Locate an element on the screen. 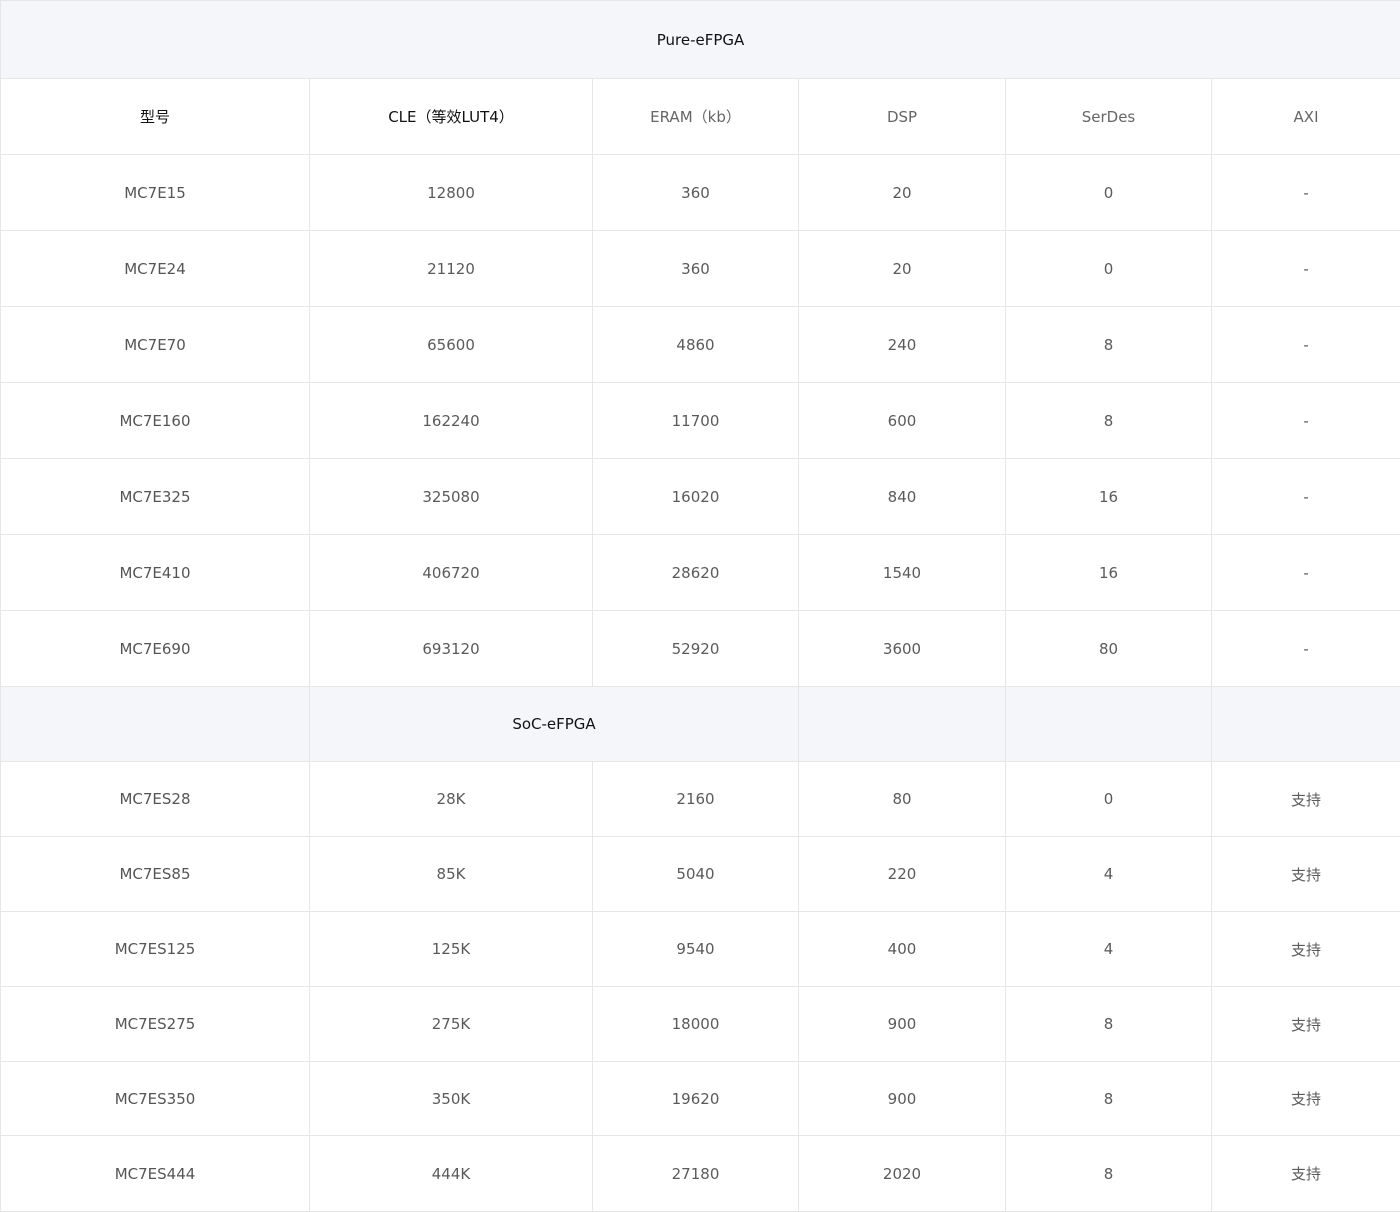 Image resolution: width=1400 pixels, height=1212 pixels. table-row: MC7E325 325080 16020 840 16 - is located at coordinates (700, 497).